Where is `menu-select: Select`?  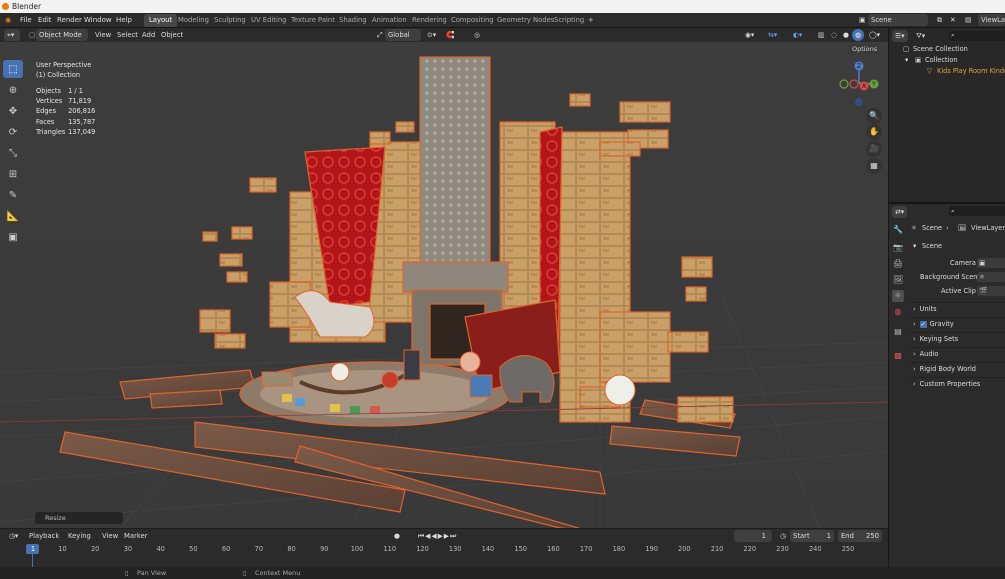
menu-select: Select is located at coordinates (127, 35).